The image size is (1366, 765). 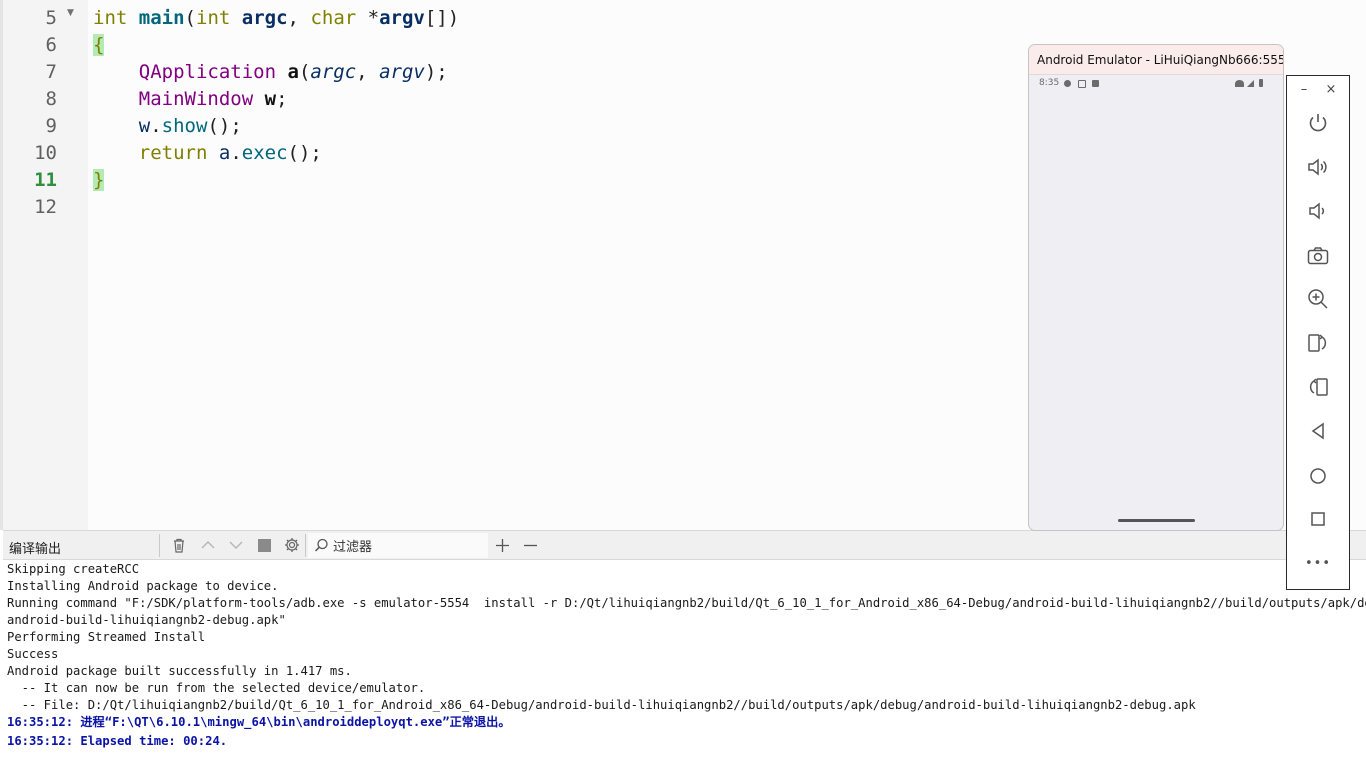 I want to click on minimize-button: –, so click(x=1304, y=89).